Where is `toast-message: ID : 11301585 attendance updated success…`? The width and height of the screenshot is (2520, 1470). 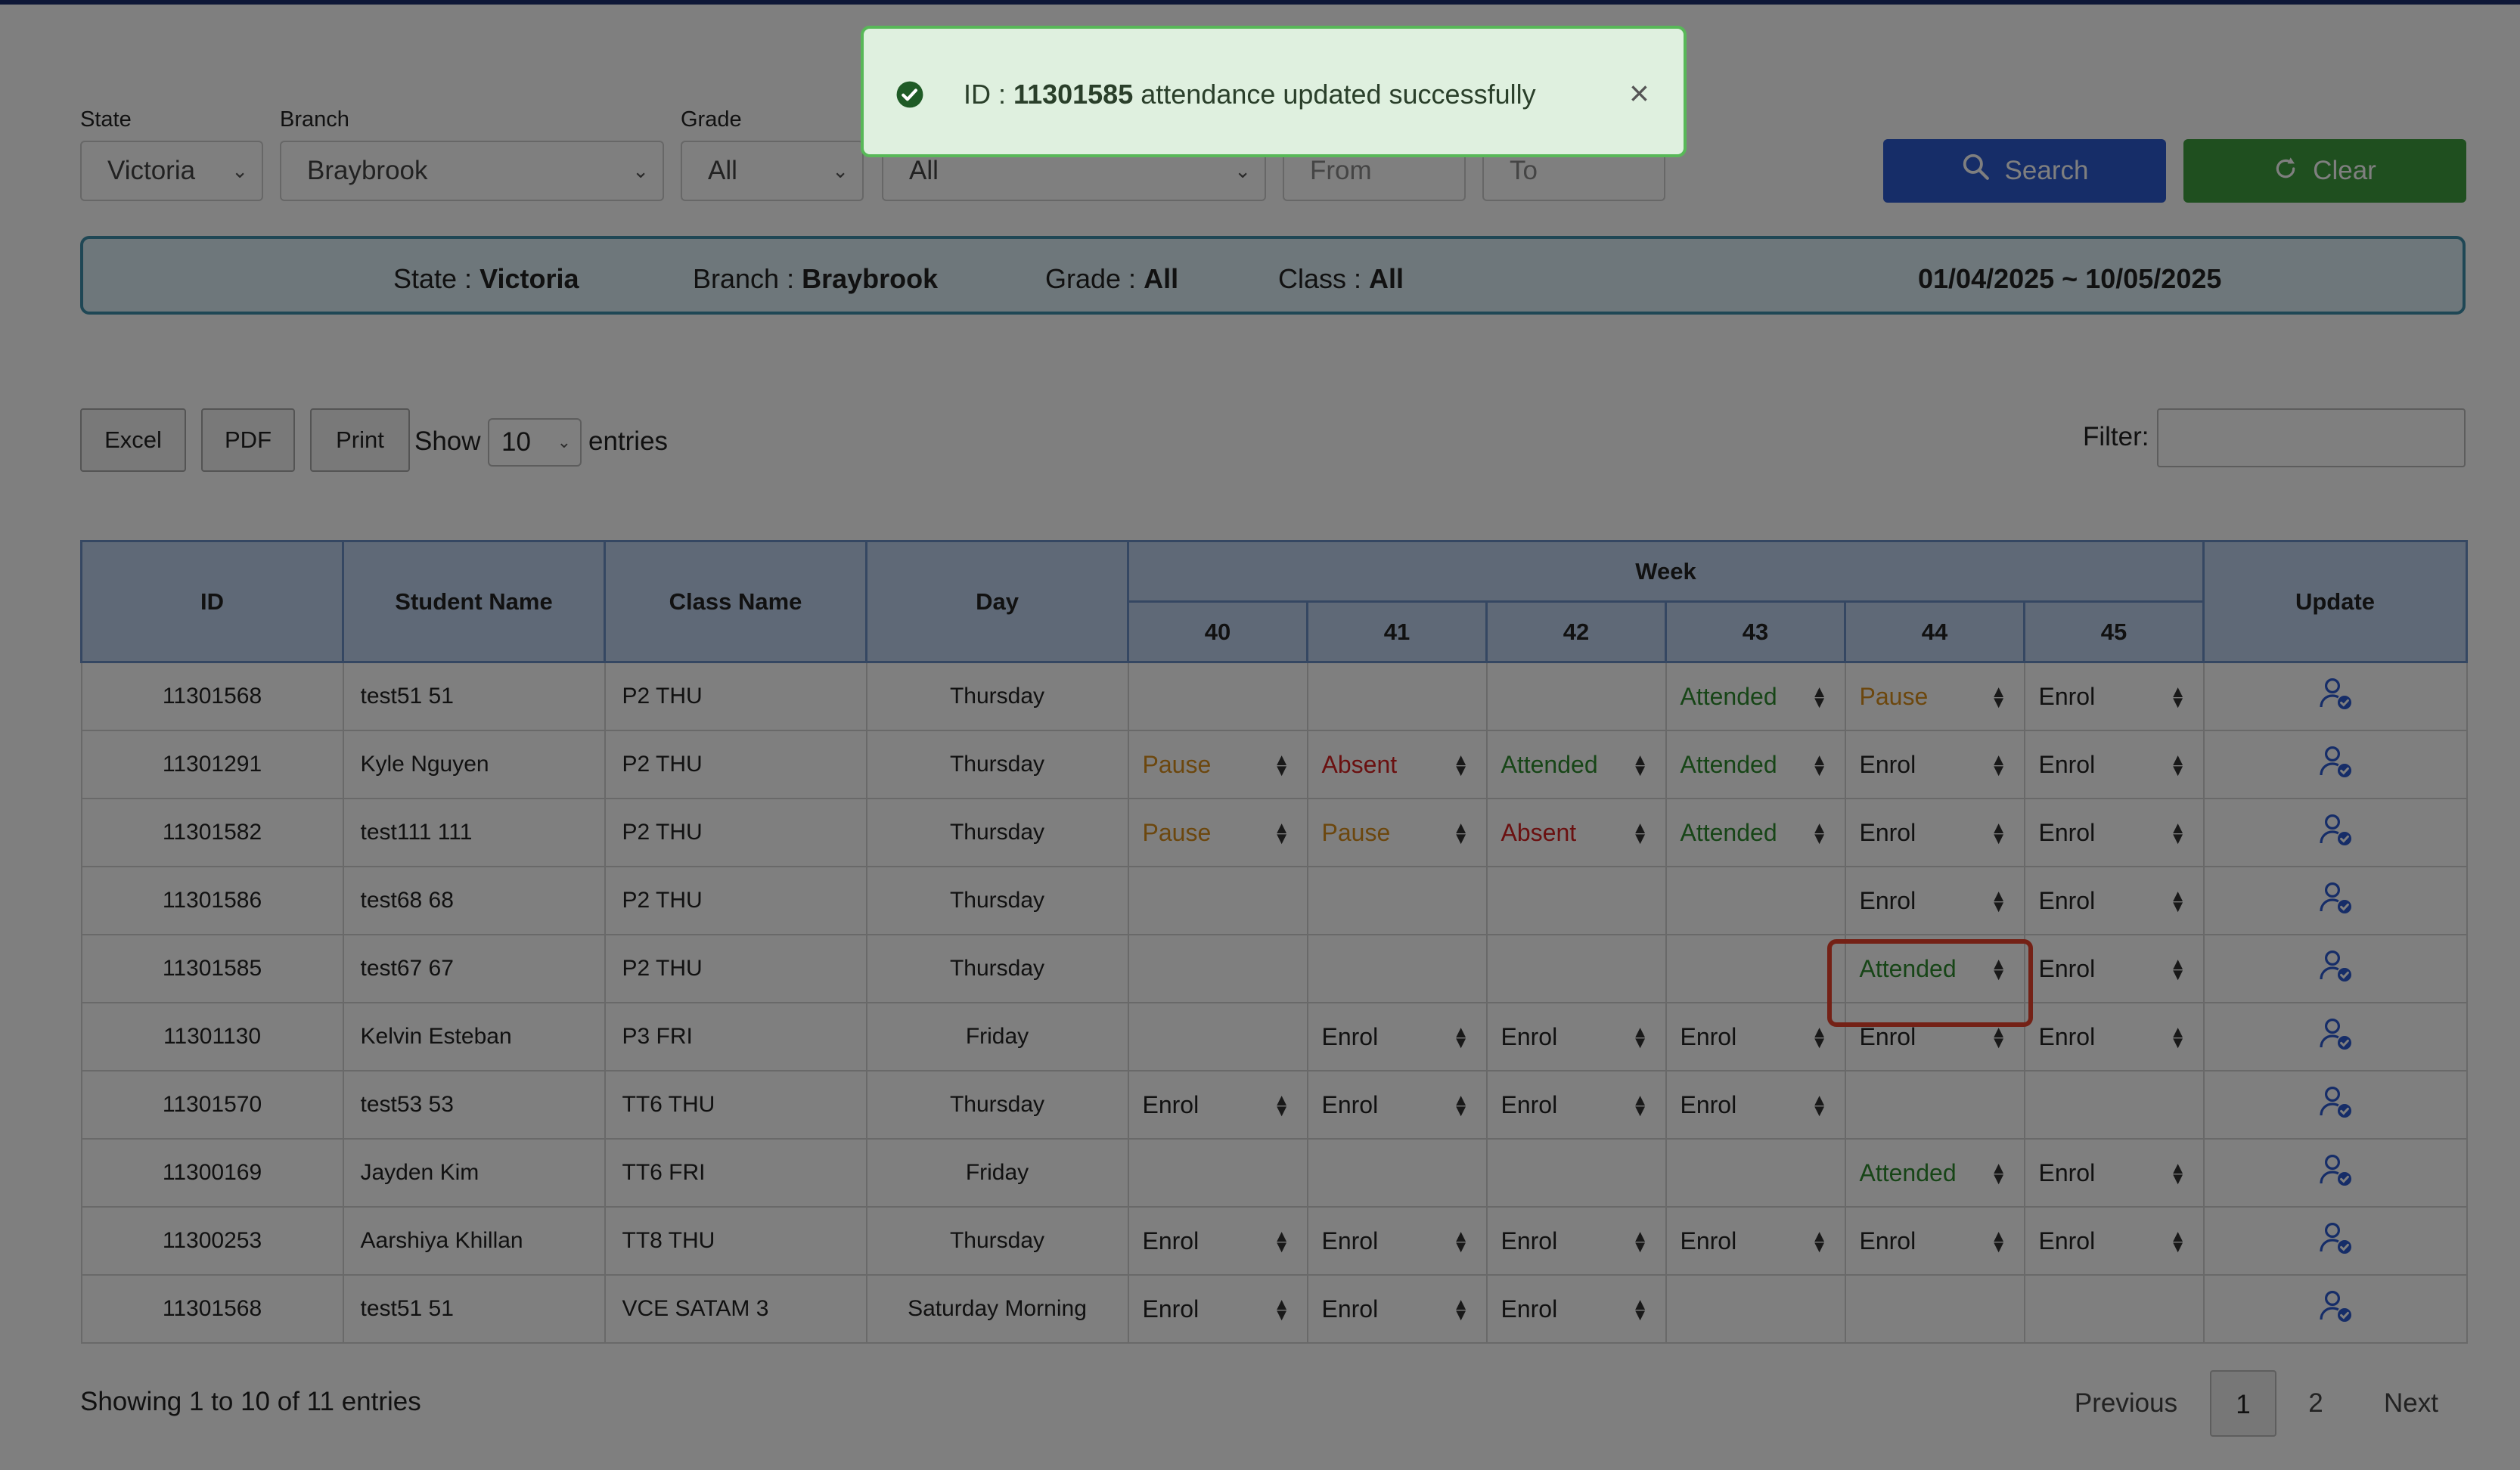
toast-message: ID : 11301585 attendance updated success… is located at coordinates (1250, 94).